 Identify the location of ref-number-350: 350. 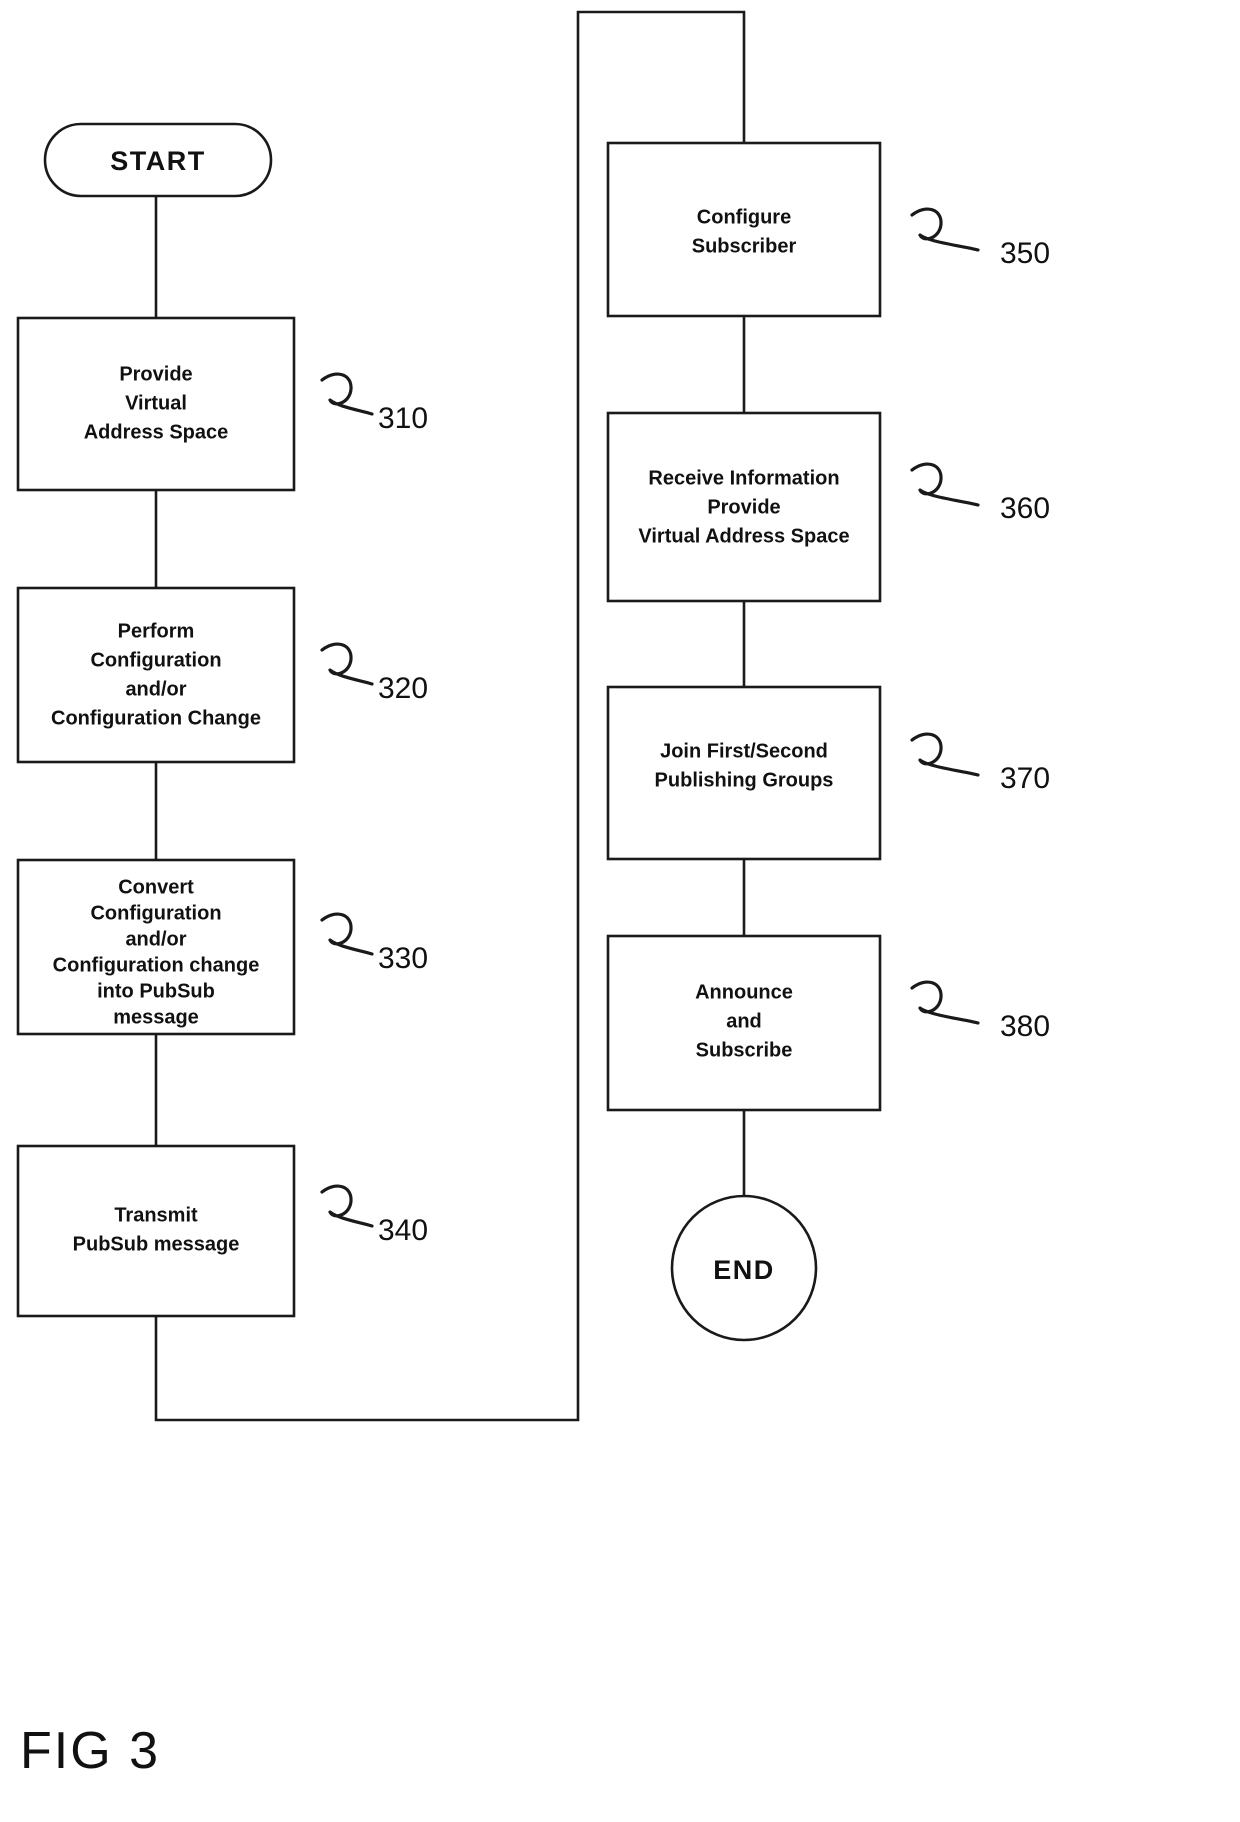
(1025, 253).